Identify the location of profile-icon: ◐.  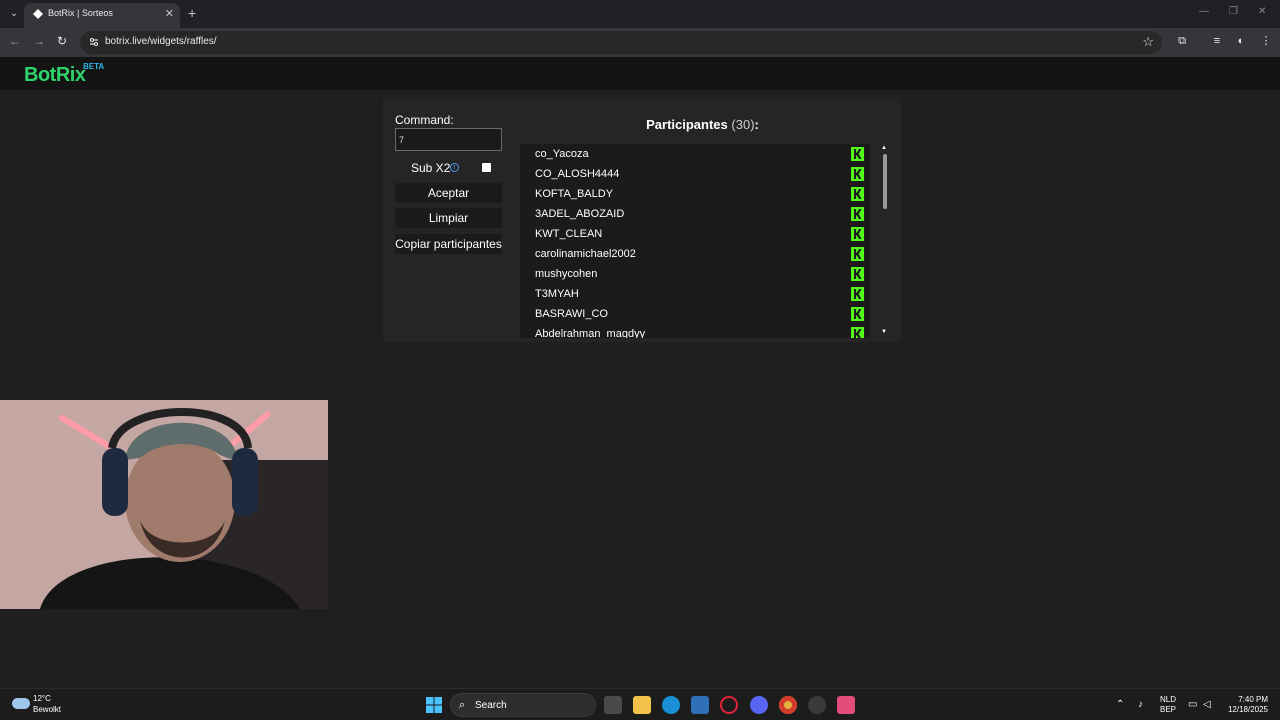
(1241, 41).